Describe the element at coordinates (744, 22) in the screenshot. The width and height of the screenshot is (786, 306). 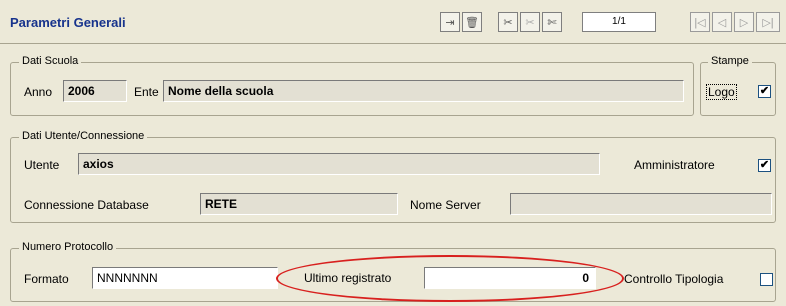
I see `next-record-icon: ▷` at that location.